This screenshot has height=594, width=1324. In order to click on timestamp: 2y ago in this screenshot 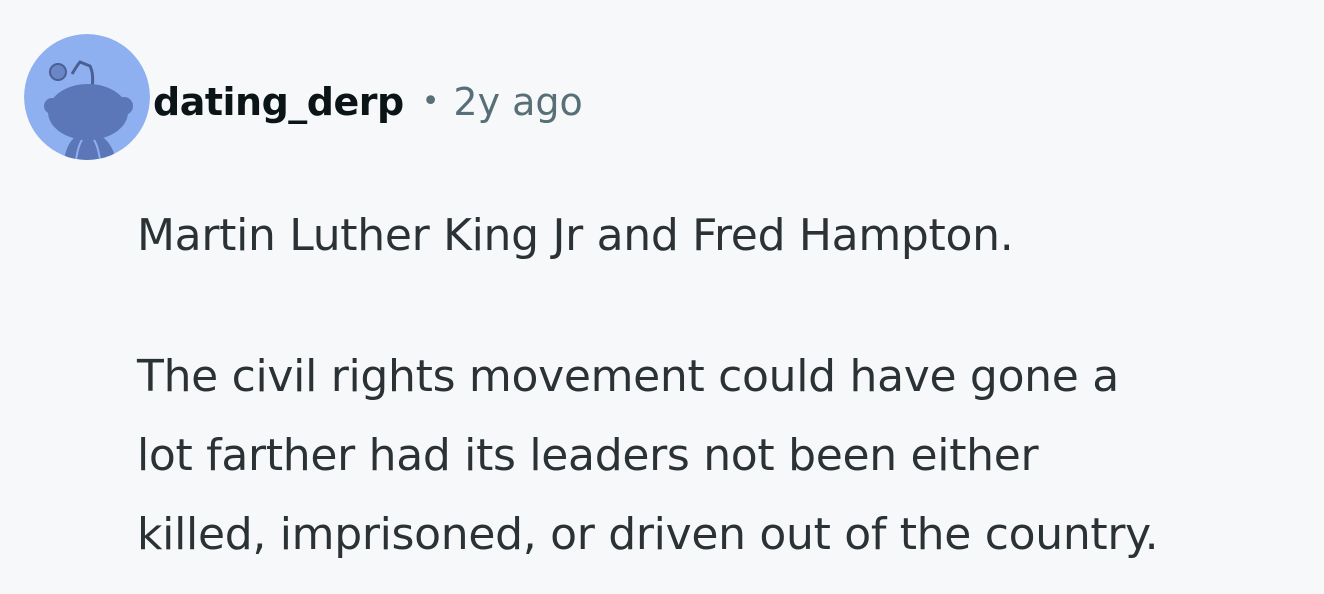, I will do `click(517, 102)`.